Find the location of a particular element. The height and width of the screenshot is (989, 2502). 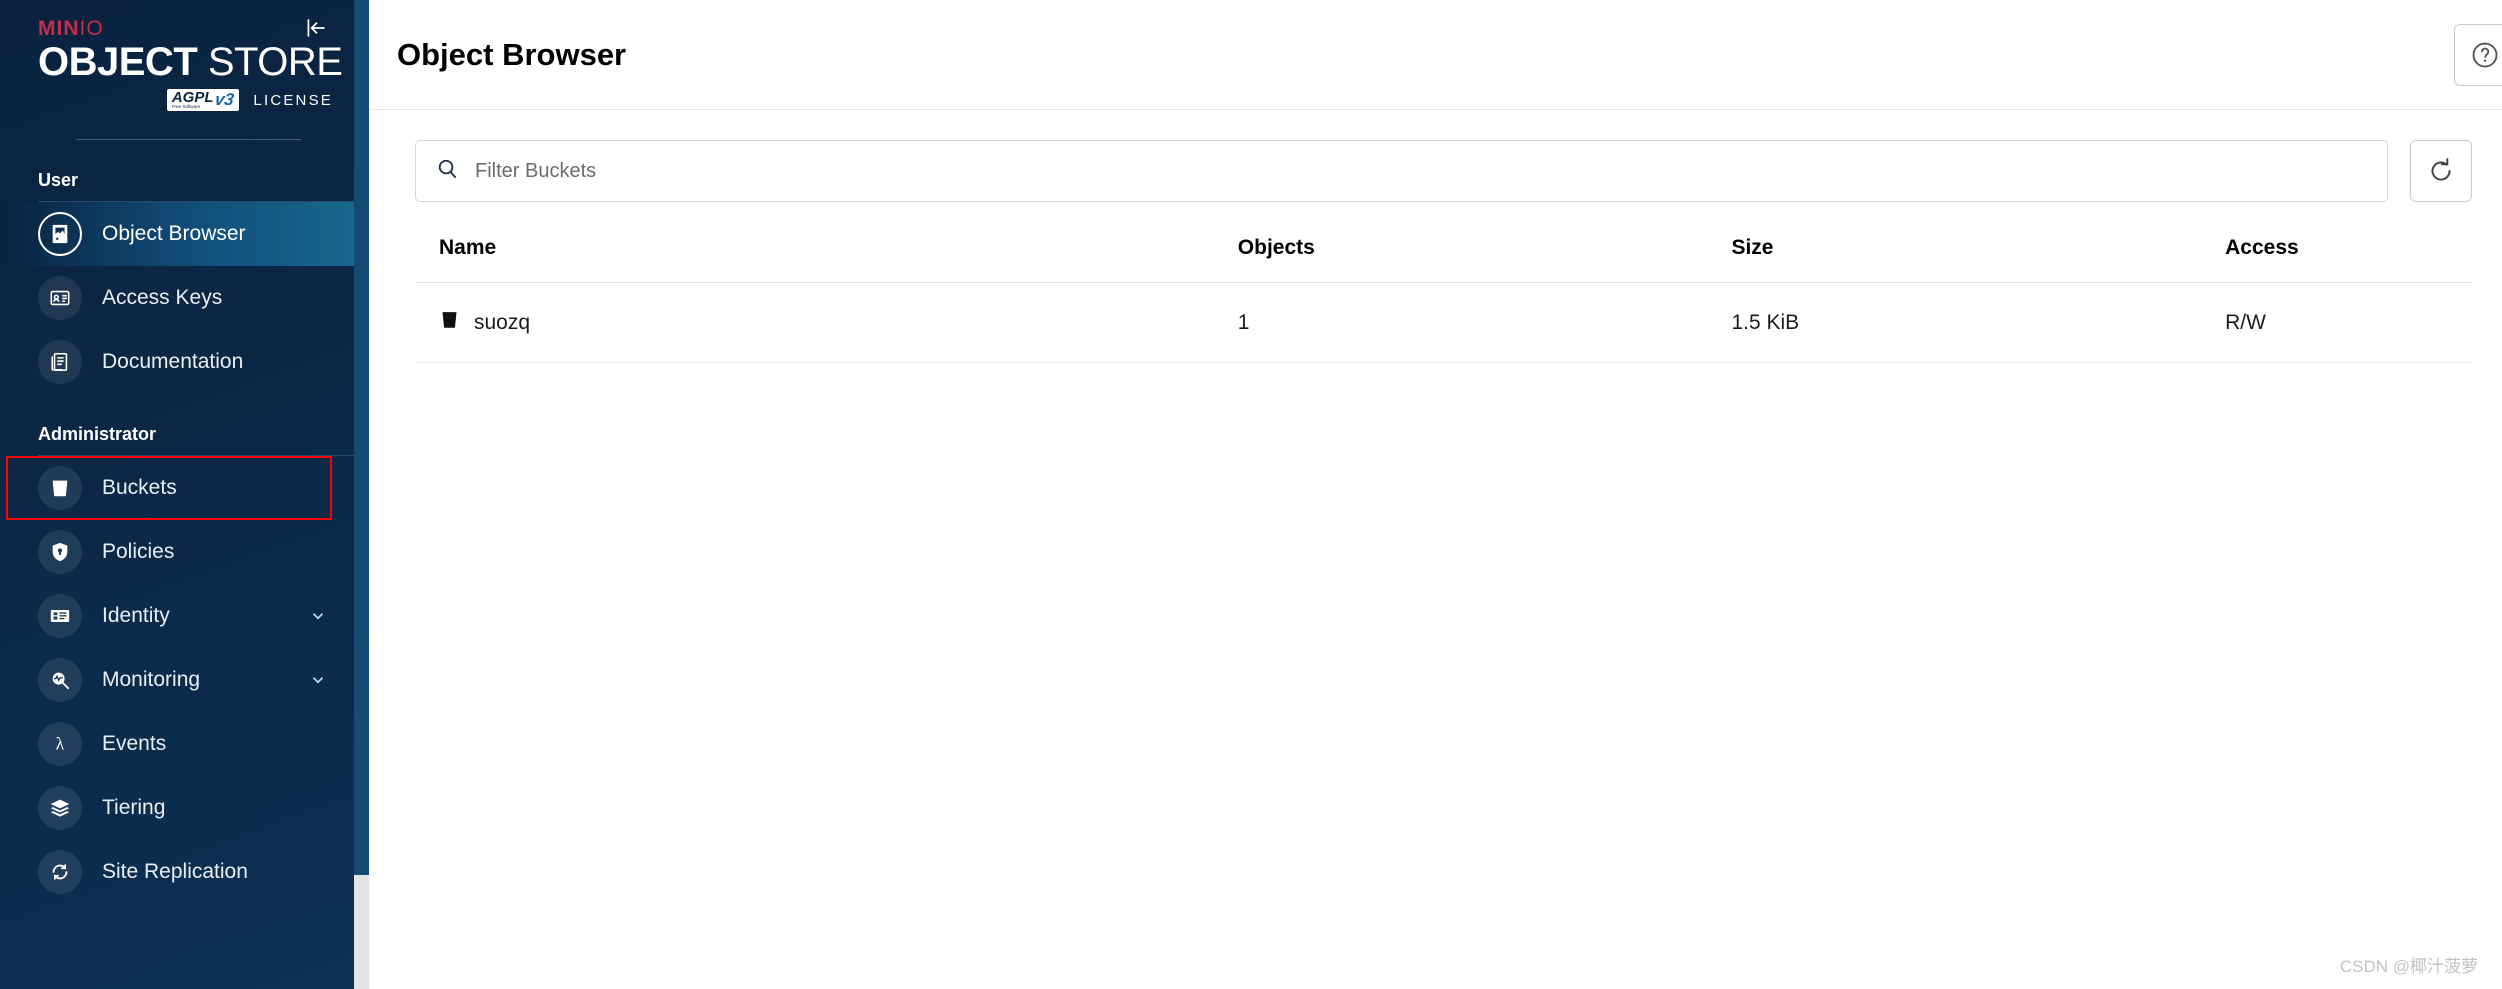

sidebar-scrollbar is located at coordinates (361, 494).